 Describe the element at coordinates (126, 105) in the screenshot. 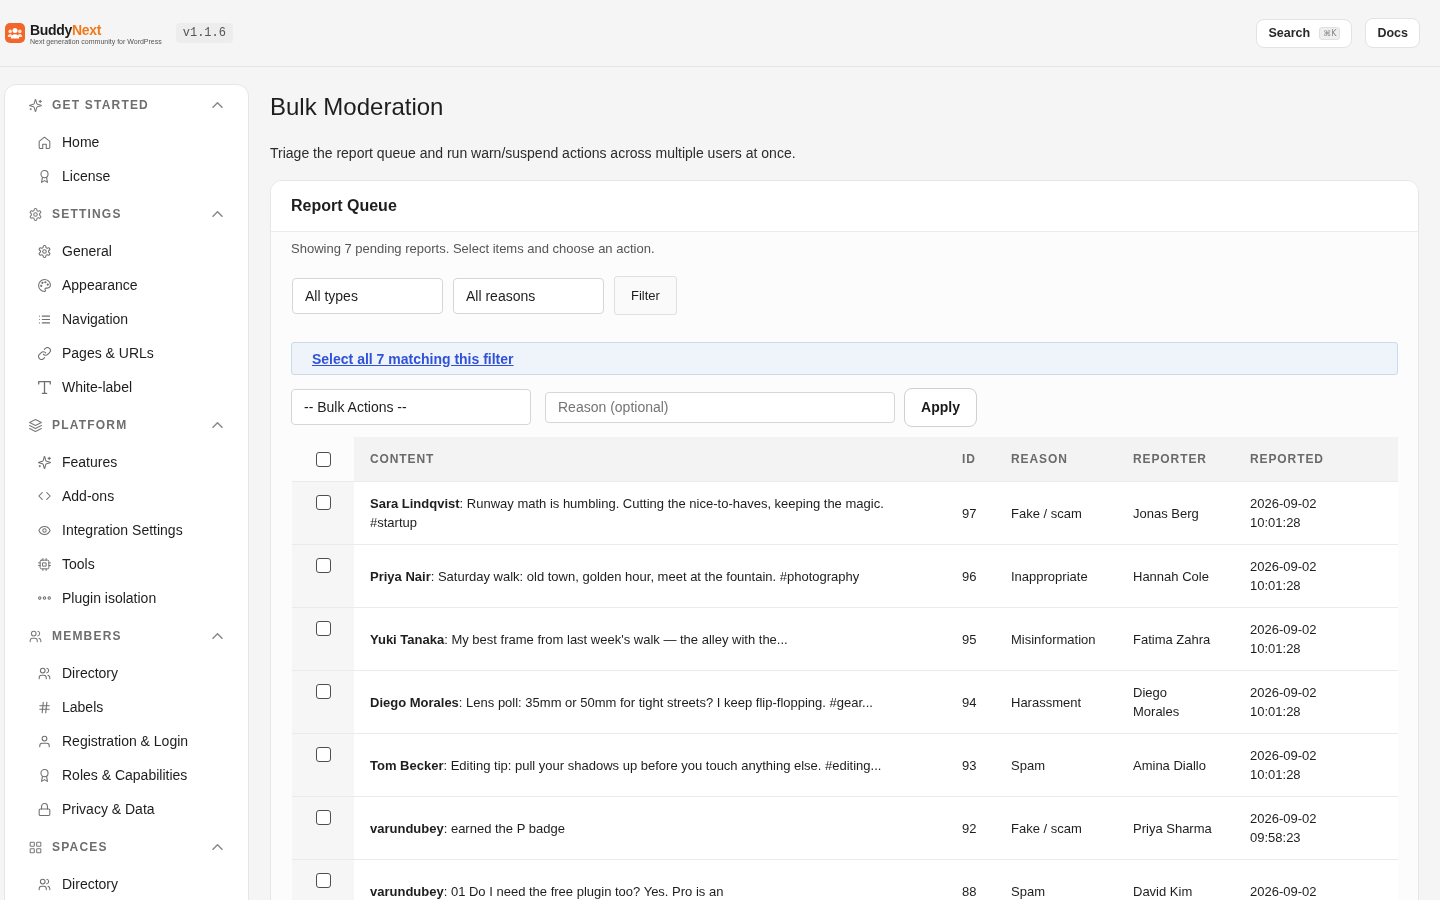

I see `section-toggle: GET STARTED` at that location.